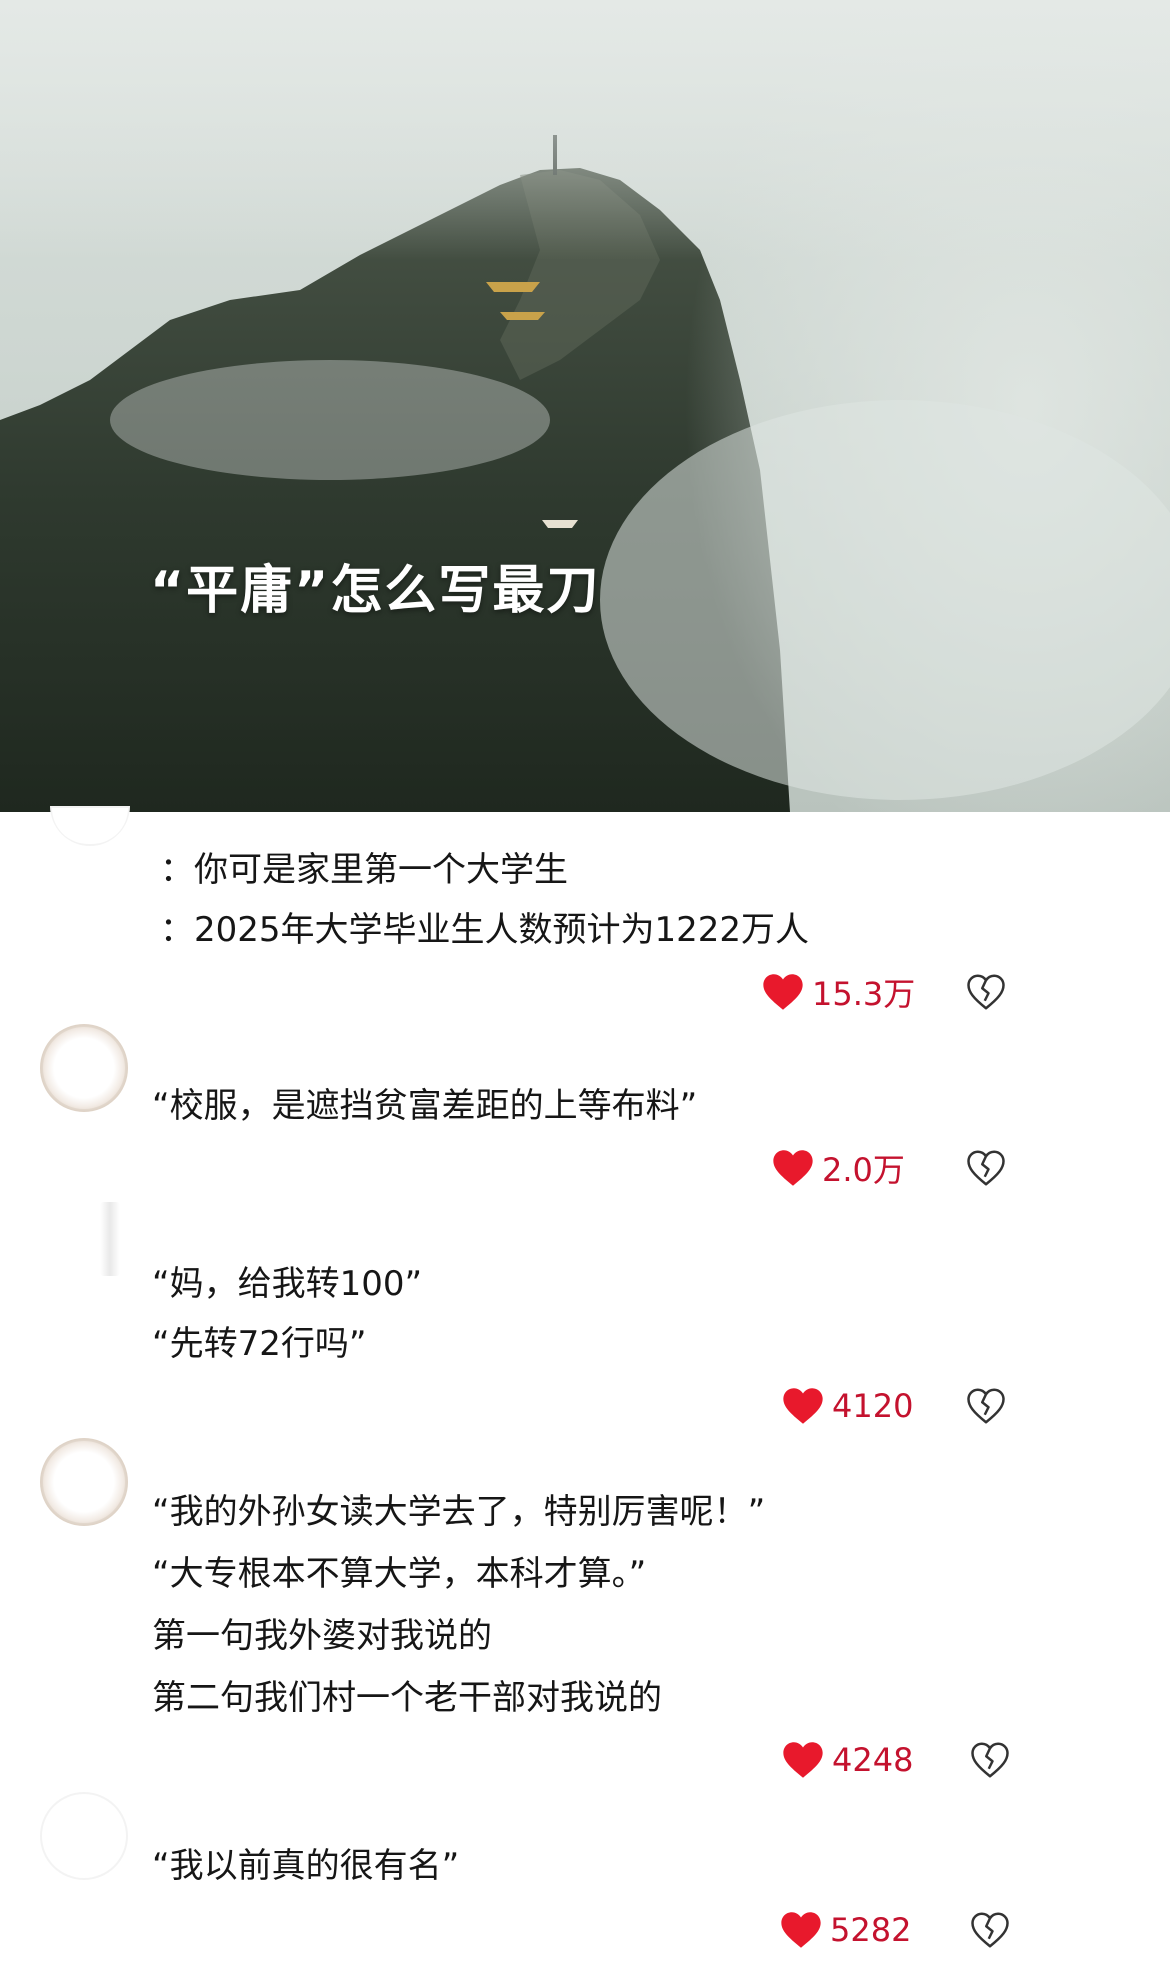  I want to click on like-count: 5282, so click(871, 1930).